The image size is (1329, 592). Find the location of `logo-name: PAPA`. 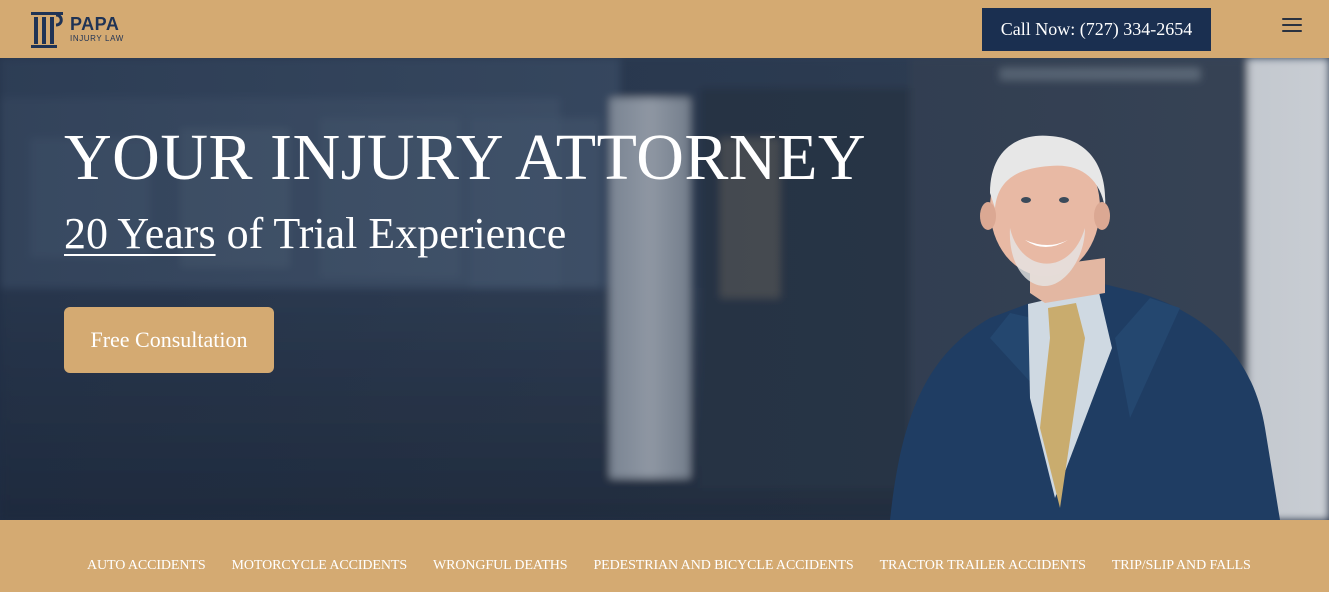

logo-name: PAPA is located at coordinates (95, 24).